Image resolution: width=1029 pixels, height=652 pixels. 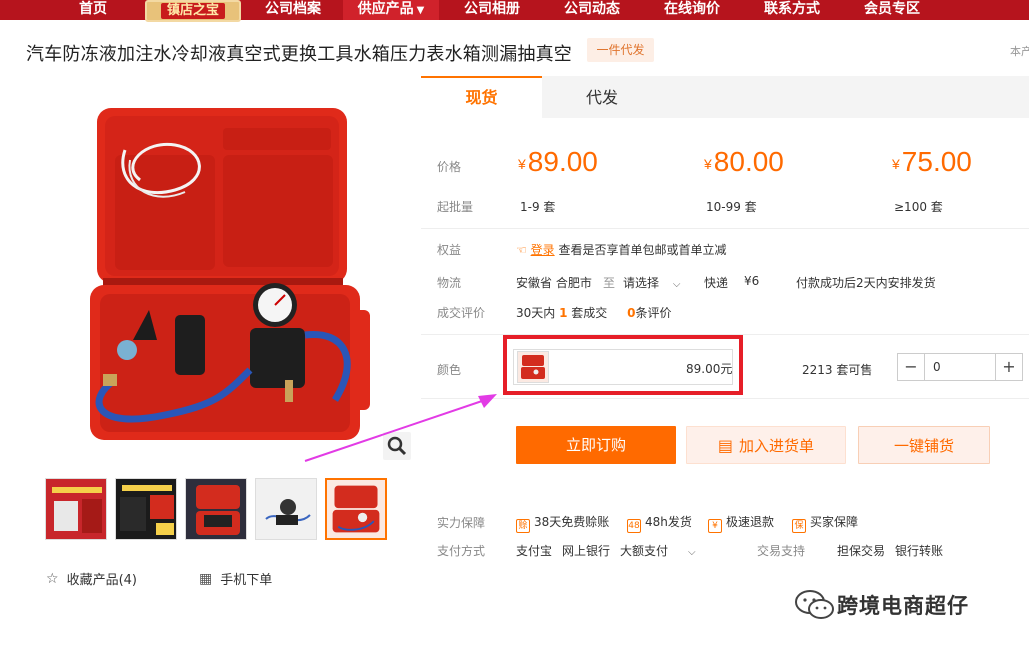 I want to click on mobile-order-link: ▦ 手机下单, so click(x=236, y=579).